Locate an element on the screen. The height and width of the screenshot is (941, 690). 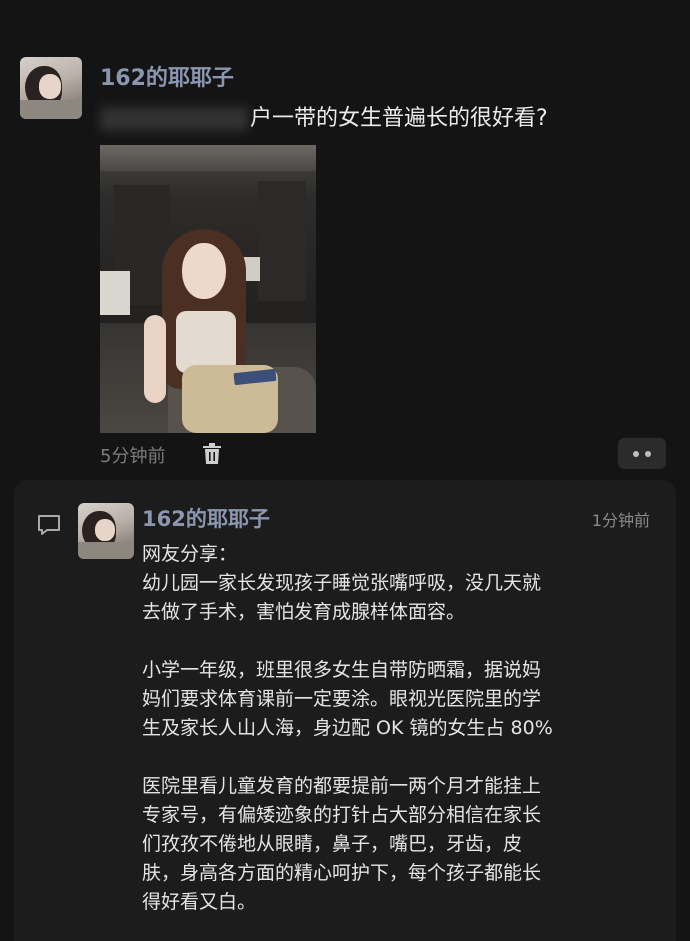
comment-line: 肤，身高各方面的精心呵护下，每个孩子都能长 is located at coordinates (342, 873).